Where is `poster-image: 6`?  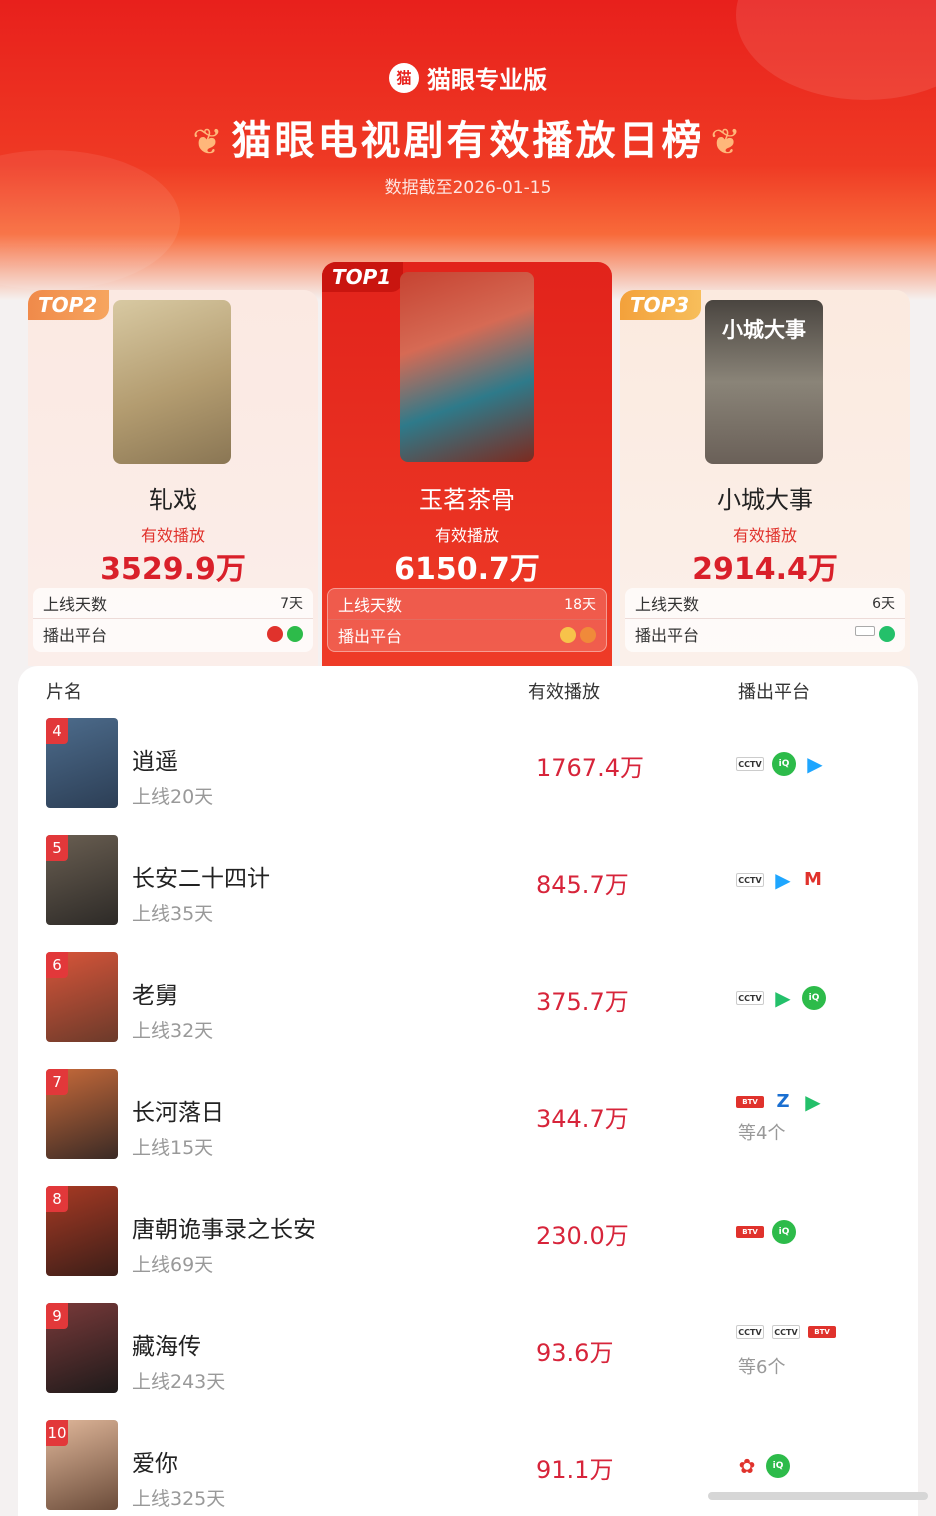
poster-image: 6 is located at coordinates (82, 997).